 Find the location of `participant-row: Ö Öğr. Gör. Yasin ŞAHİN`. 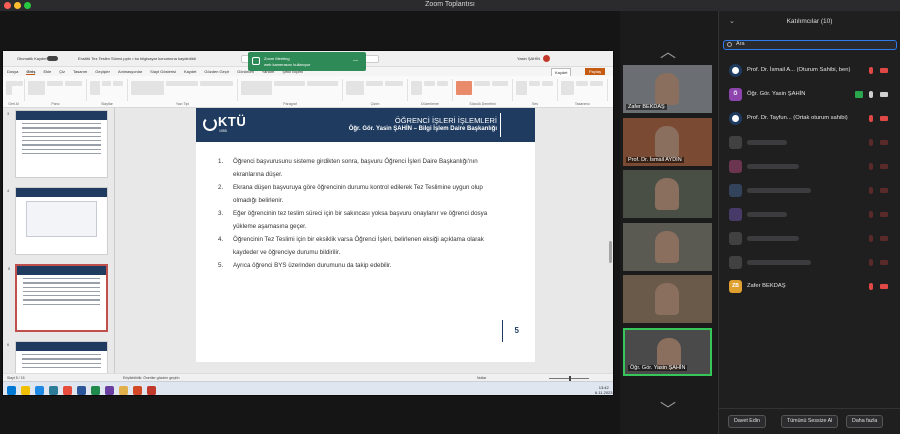

participant-row: Ö Öğr. Gör. Yasin ŞAHİN is located at coordinates (813, 95).